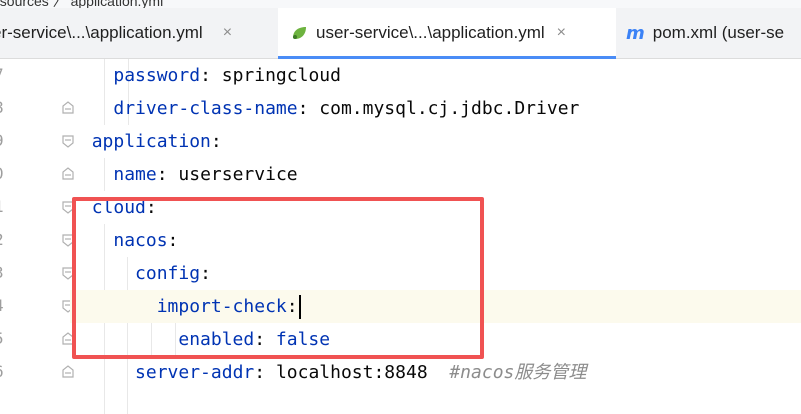  I want to click on tab-pom-xml: m pom.xml (user-se, so click(713, 33).